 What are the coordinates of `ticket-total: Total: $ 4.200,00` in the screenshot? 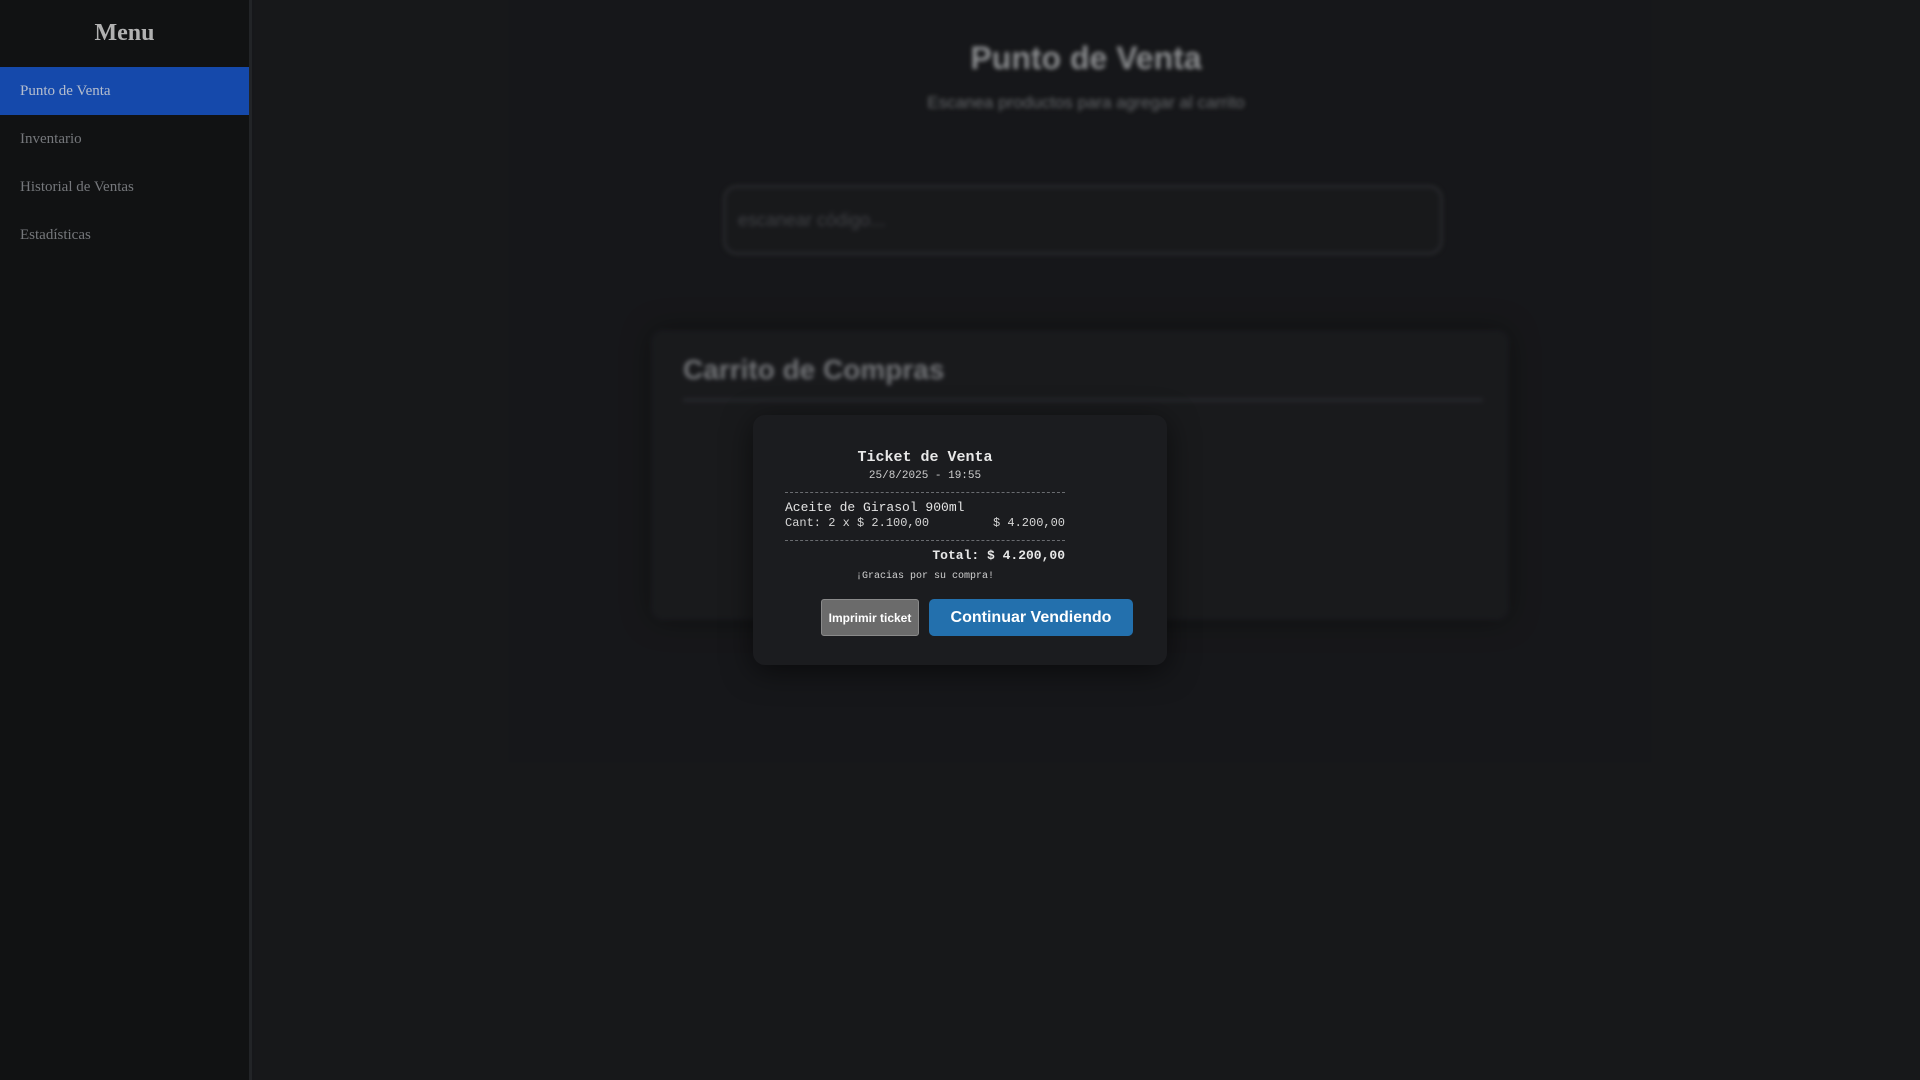 It's located at (998, 555).